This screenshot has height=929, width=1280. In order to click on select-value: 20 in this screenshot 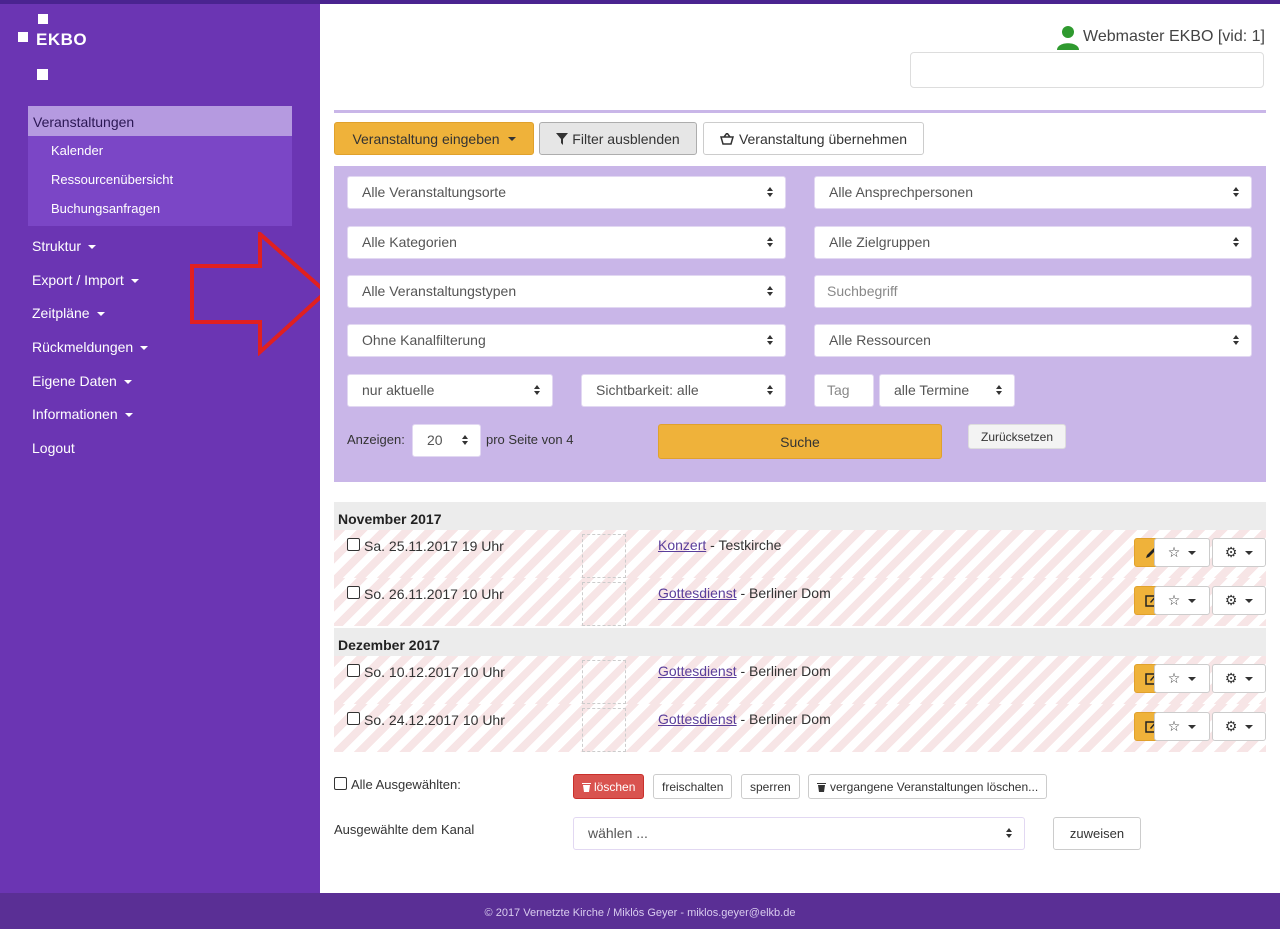, I will do `click(435, 440)`.